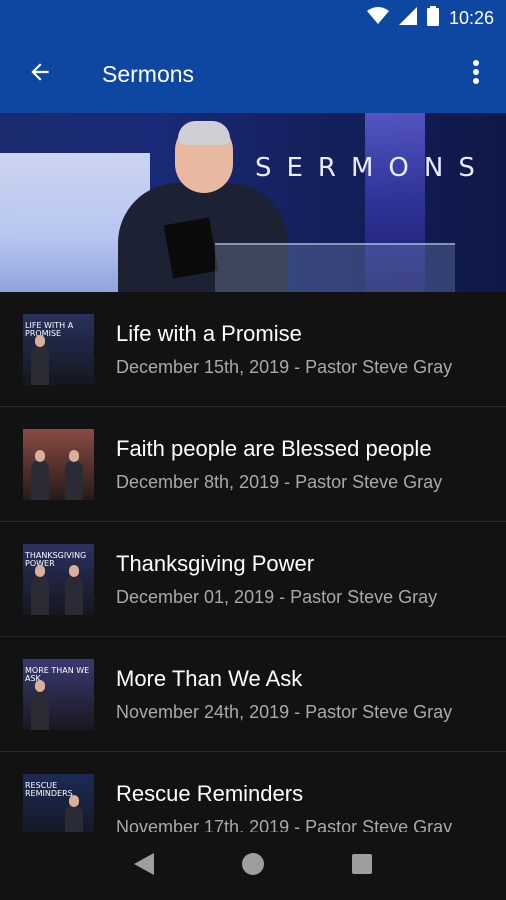  I want to click on back-button, so click(40, 74).